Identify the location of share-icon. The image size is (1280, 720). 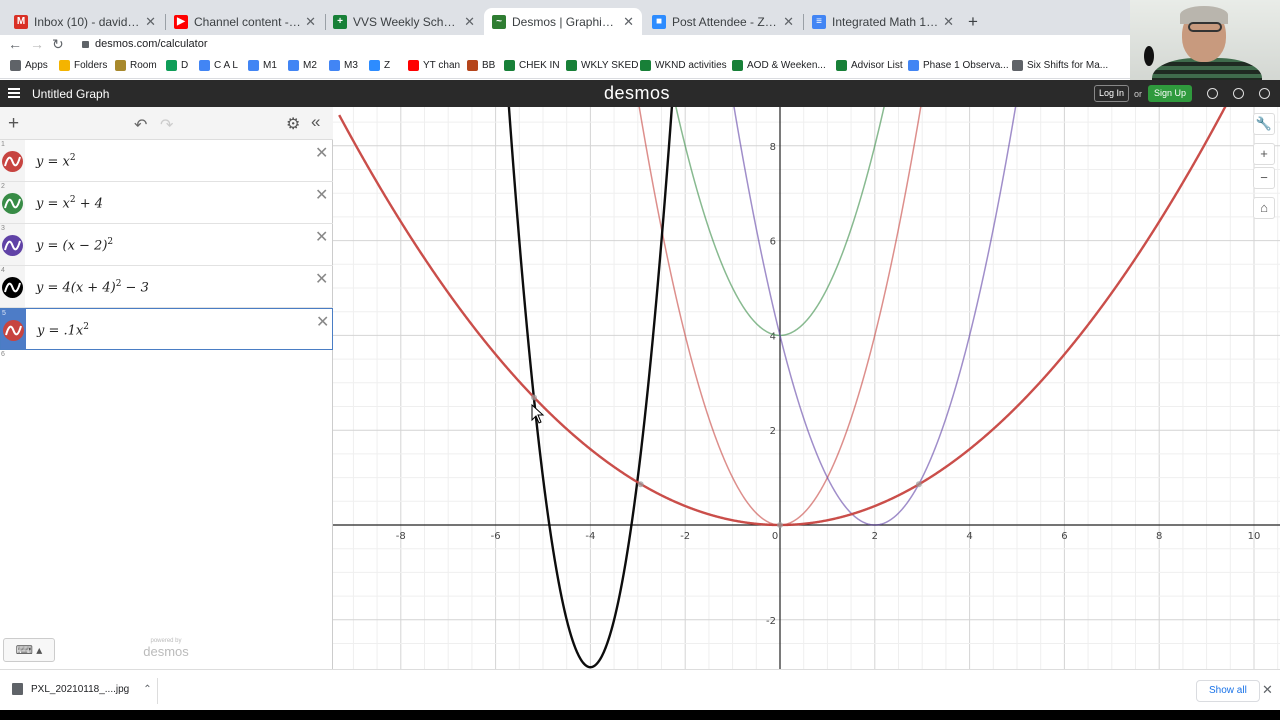
(1212, 93).